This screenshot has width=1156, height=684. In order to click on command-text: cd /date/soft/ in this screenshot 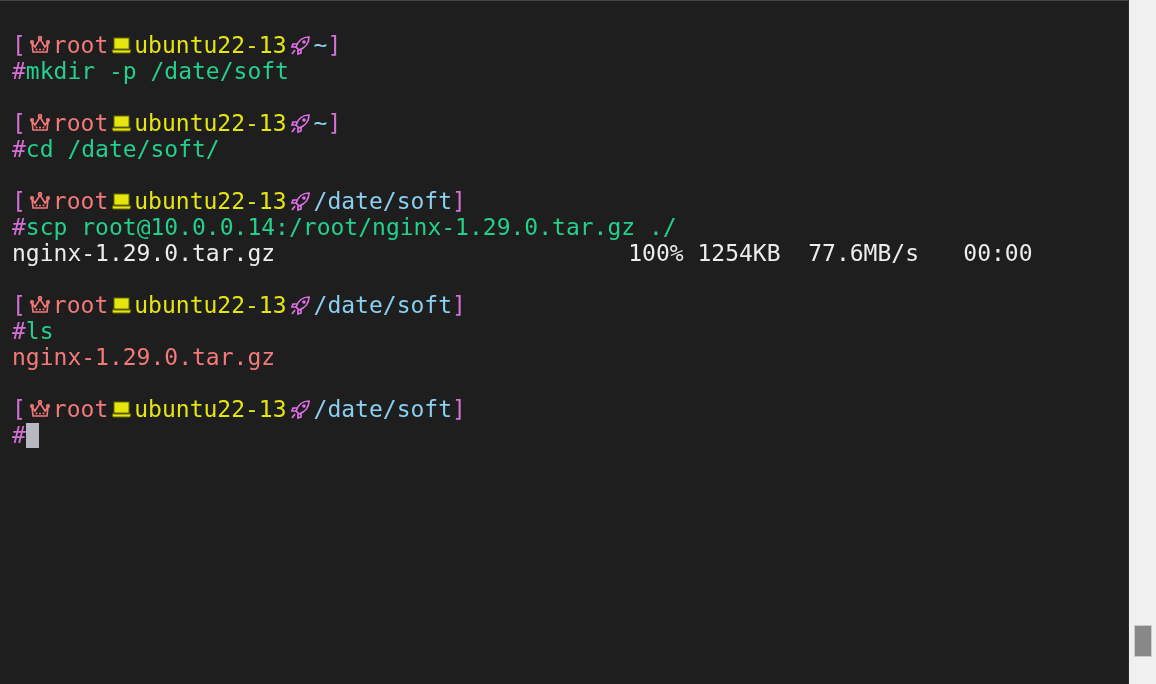, I will do `click(122, 149)`.